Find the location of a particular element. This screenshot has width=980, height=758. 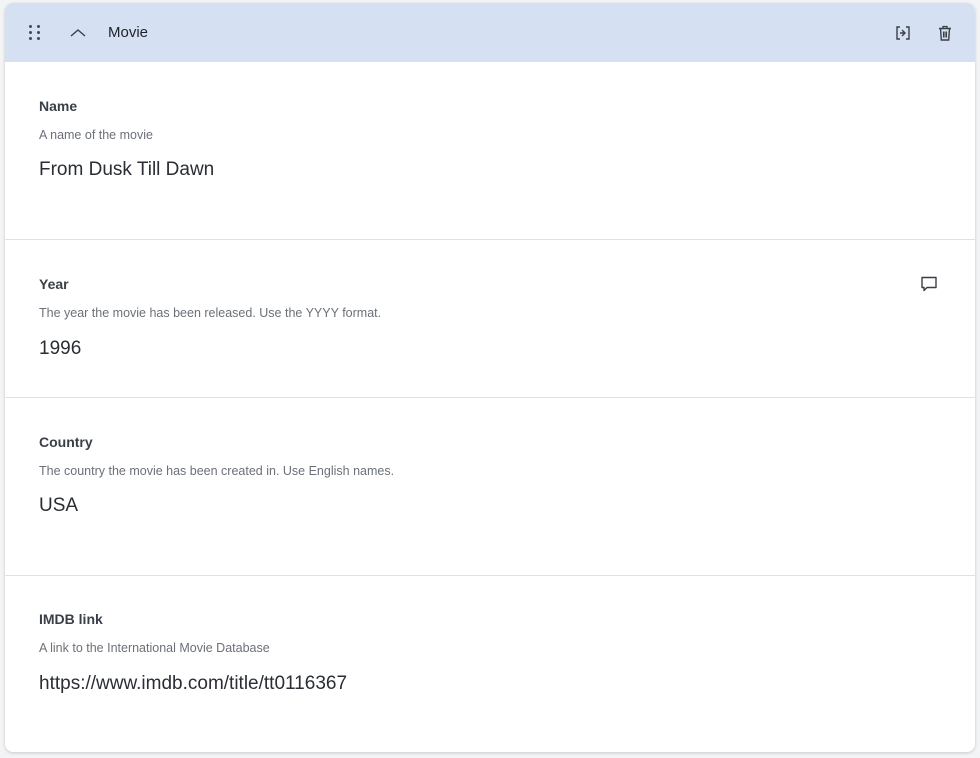

field-value-input: 1996 is located at coordinates (60, 349).